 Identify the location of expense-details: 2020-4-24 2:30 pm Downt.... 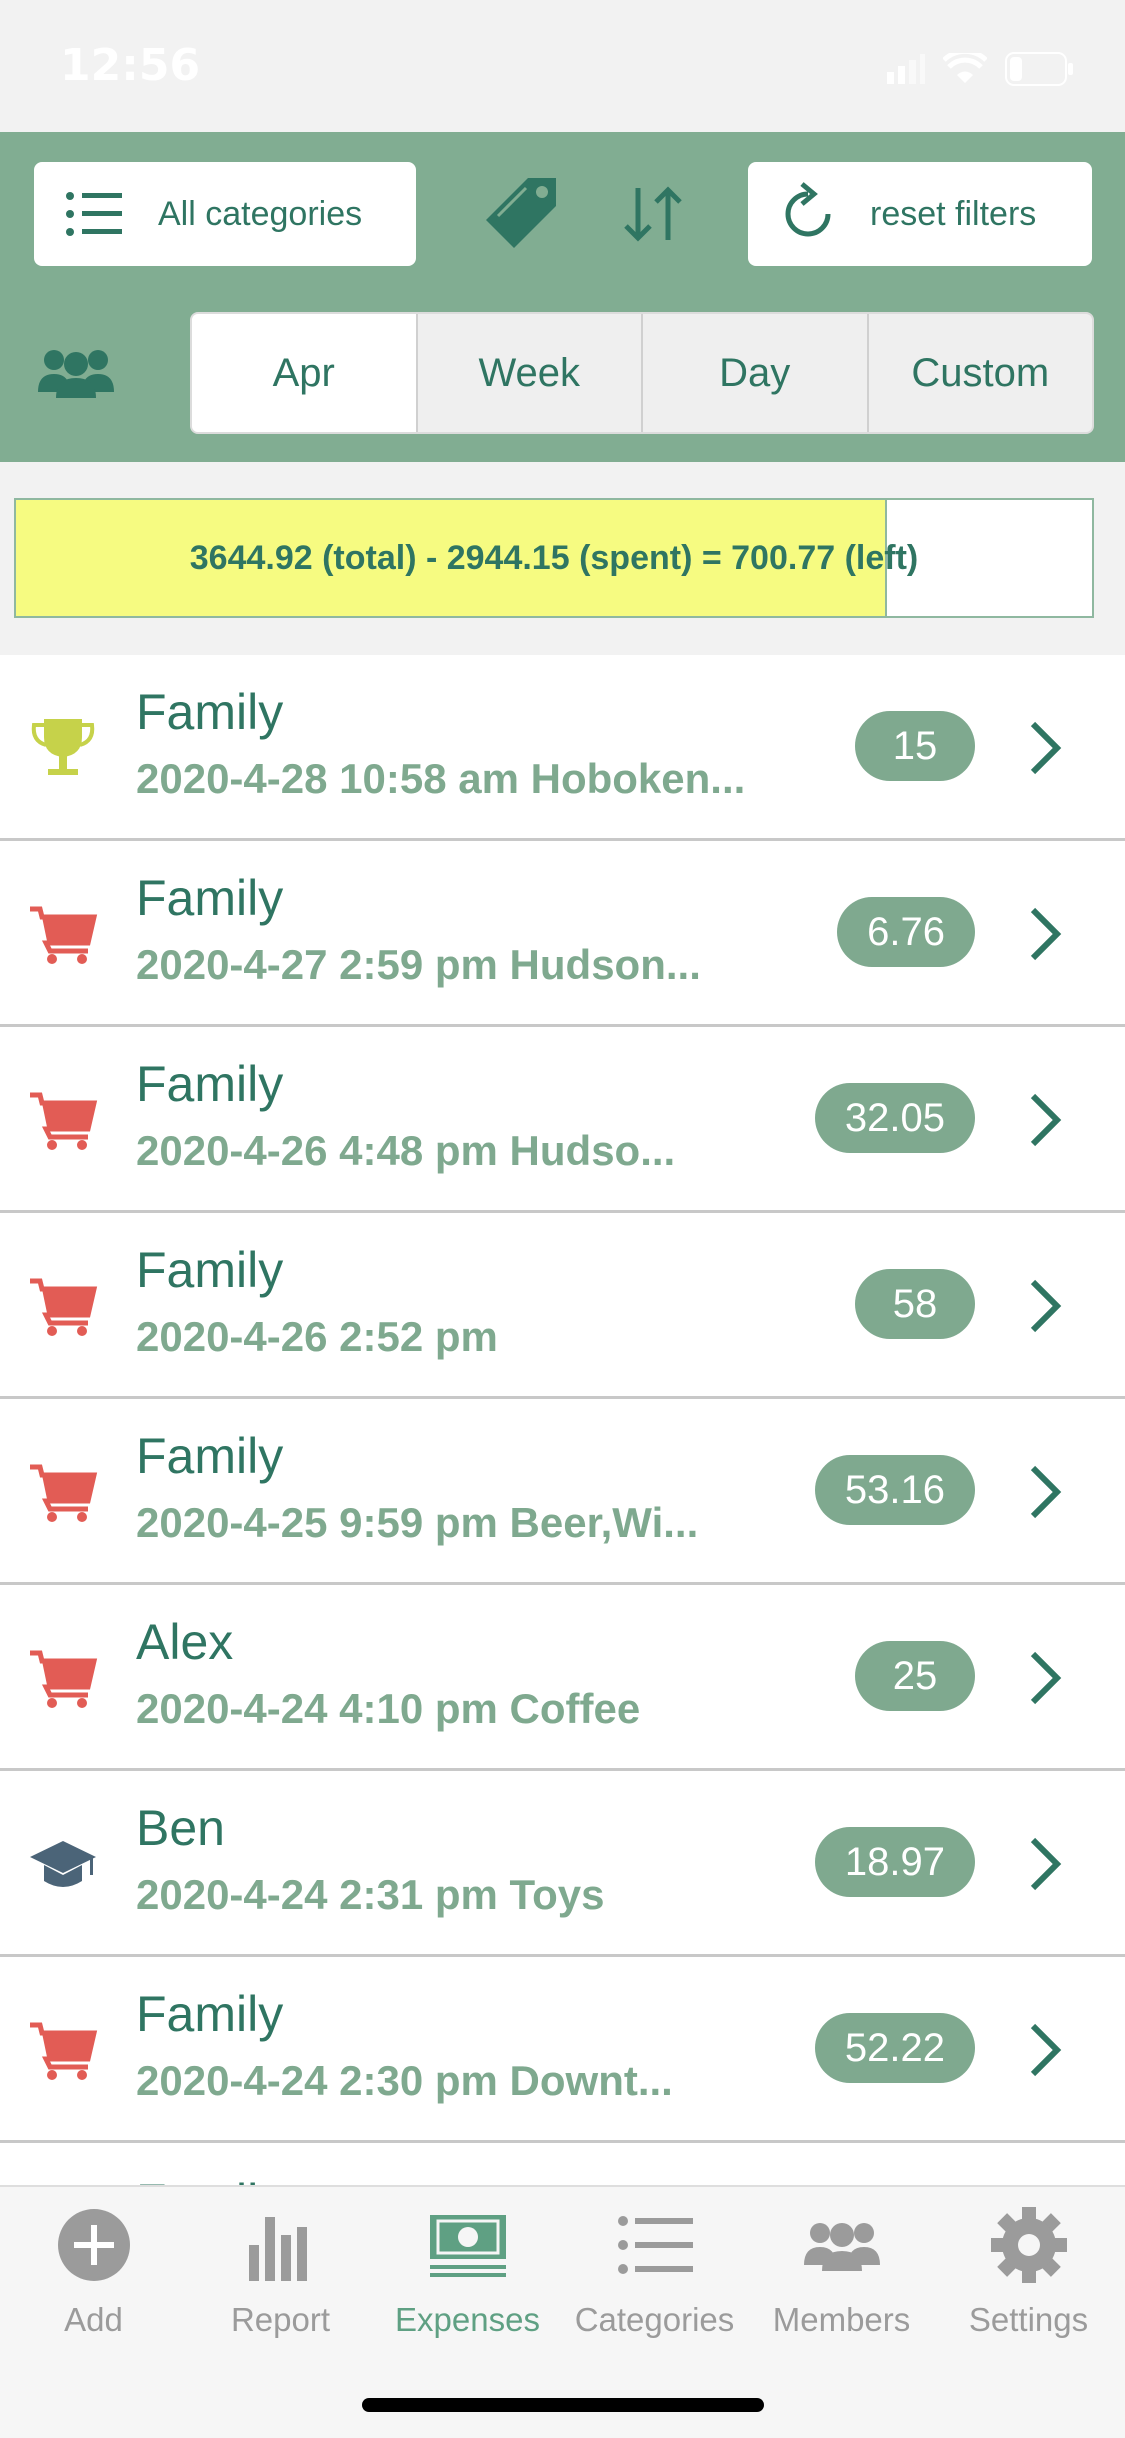
(404, 2080).